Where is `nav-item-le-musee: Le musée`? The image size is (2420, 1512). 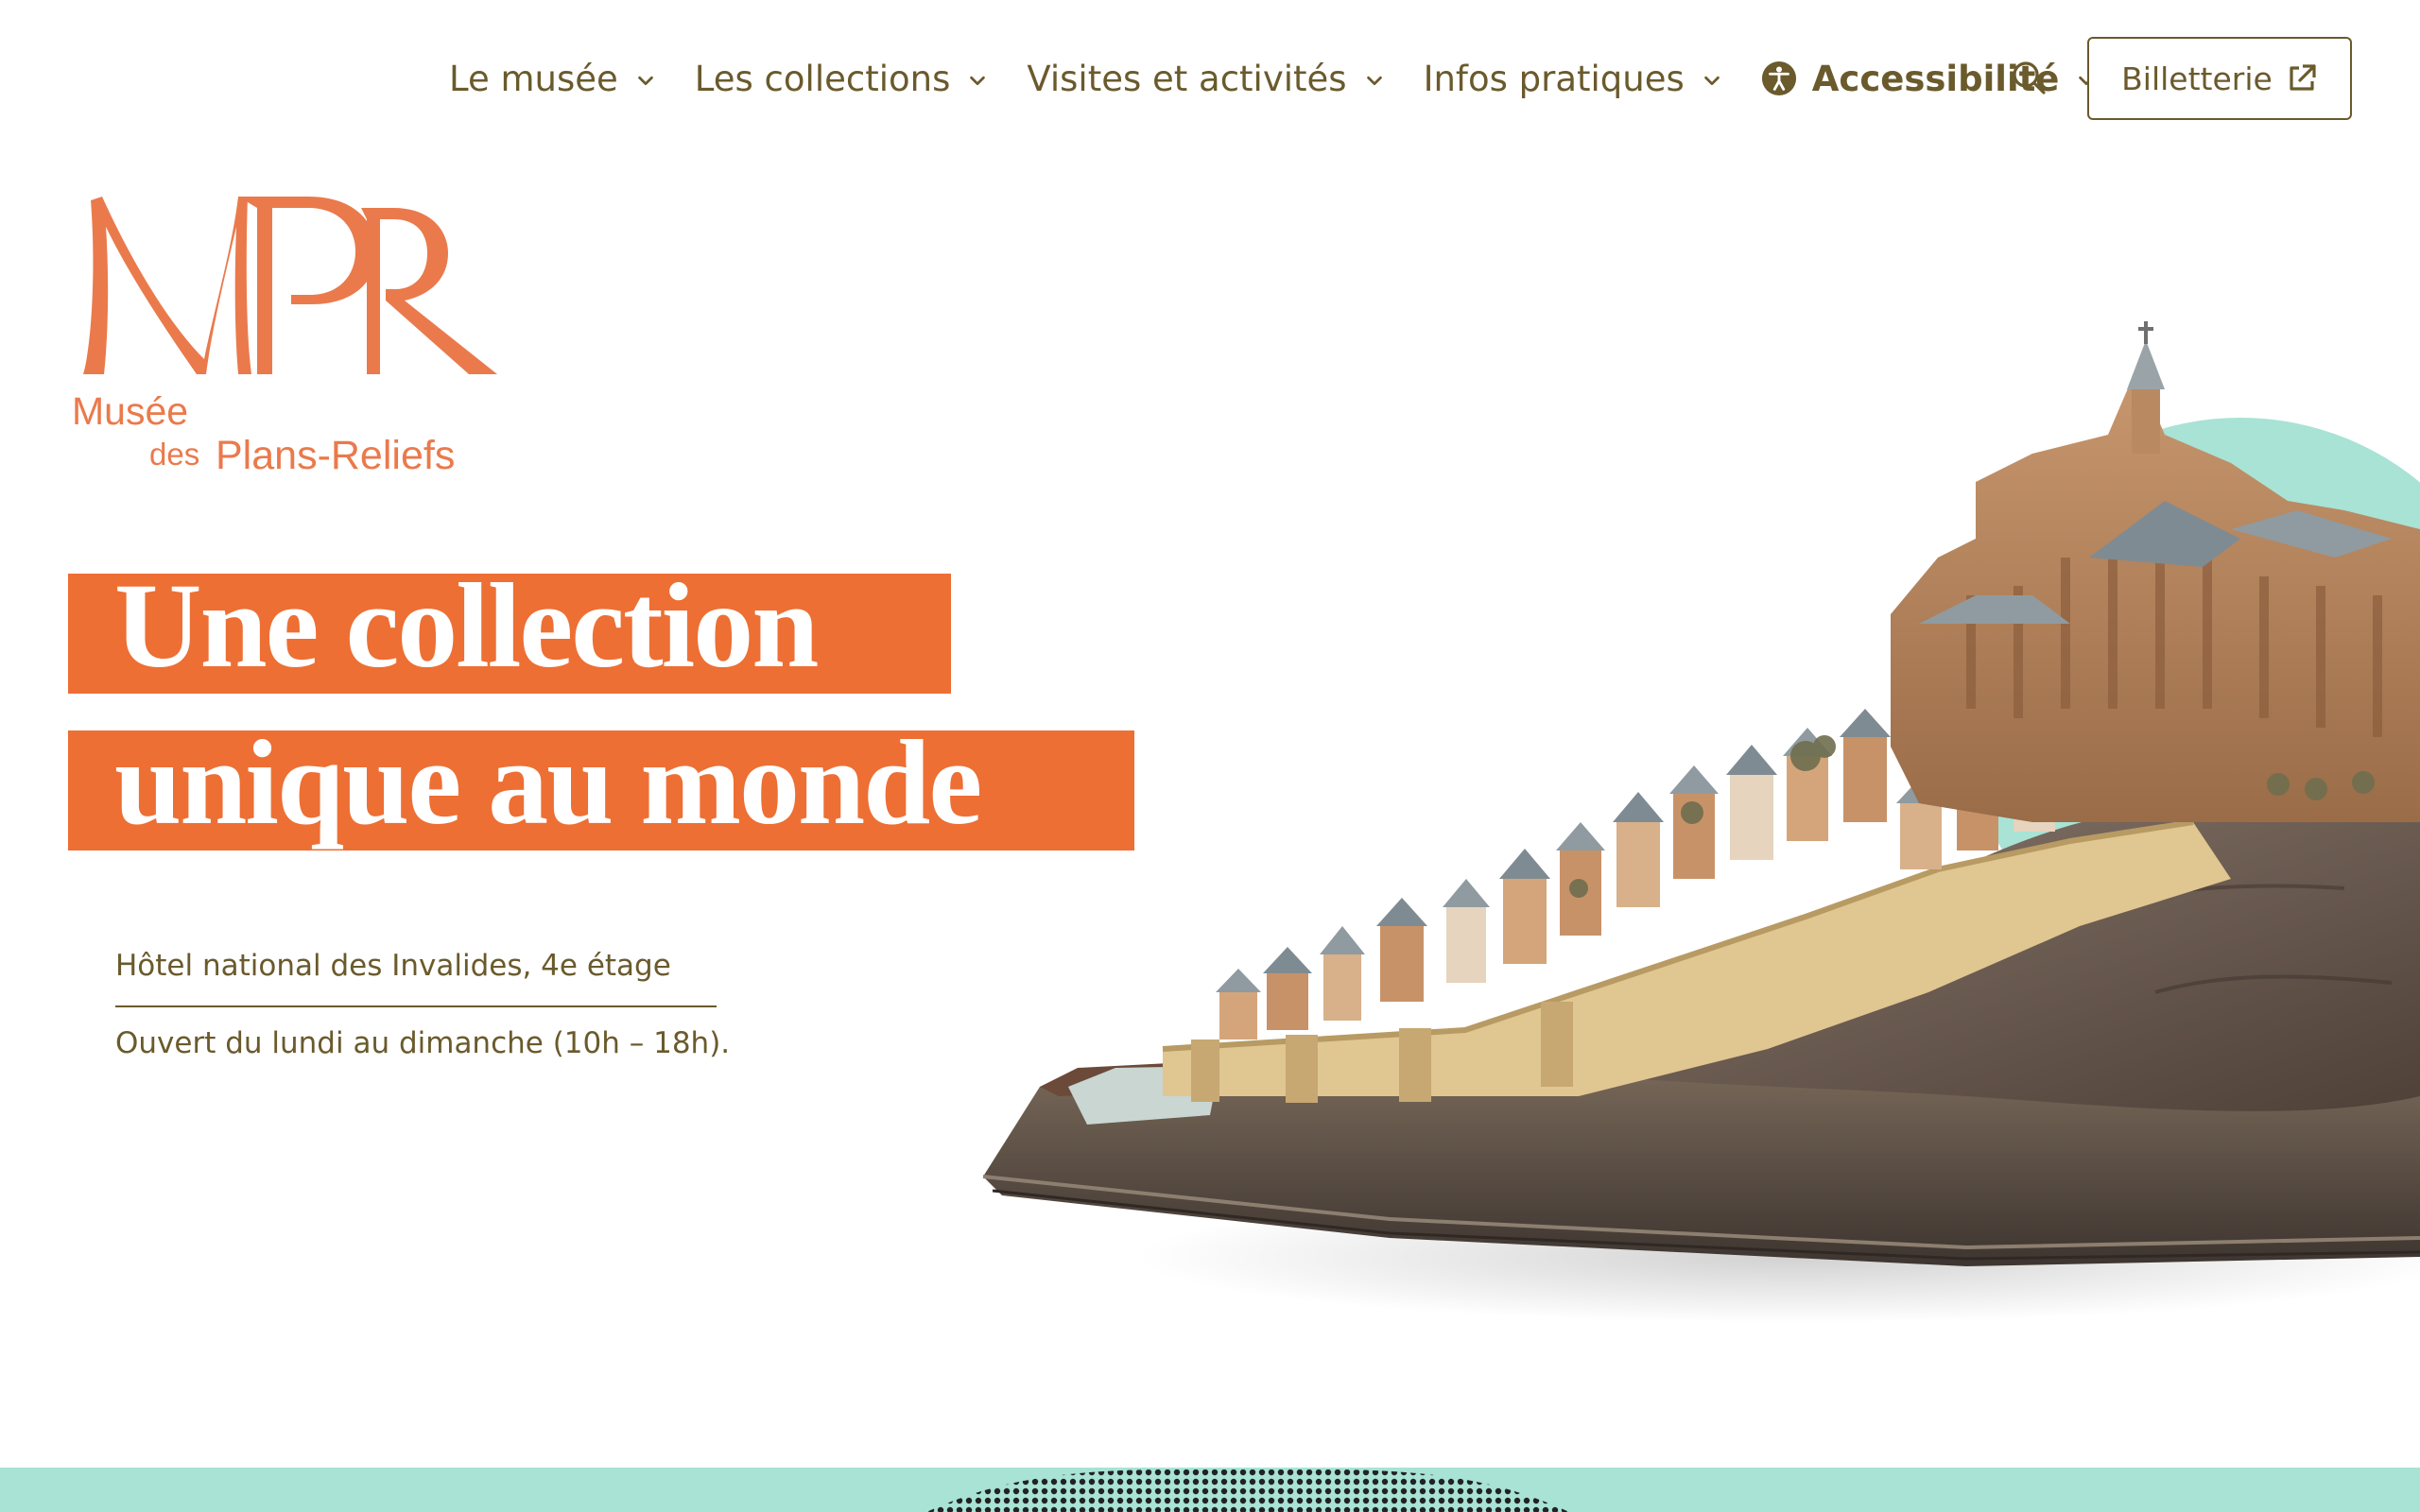 nav-item-le-musee: Le musée is located at coordinates (552, 79).